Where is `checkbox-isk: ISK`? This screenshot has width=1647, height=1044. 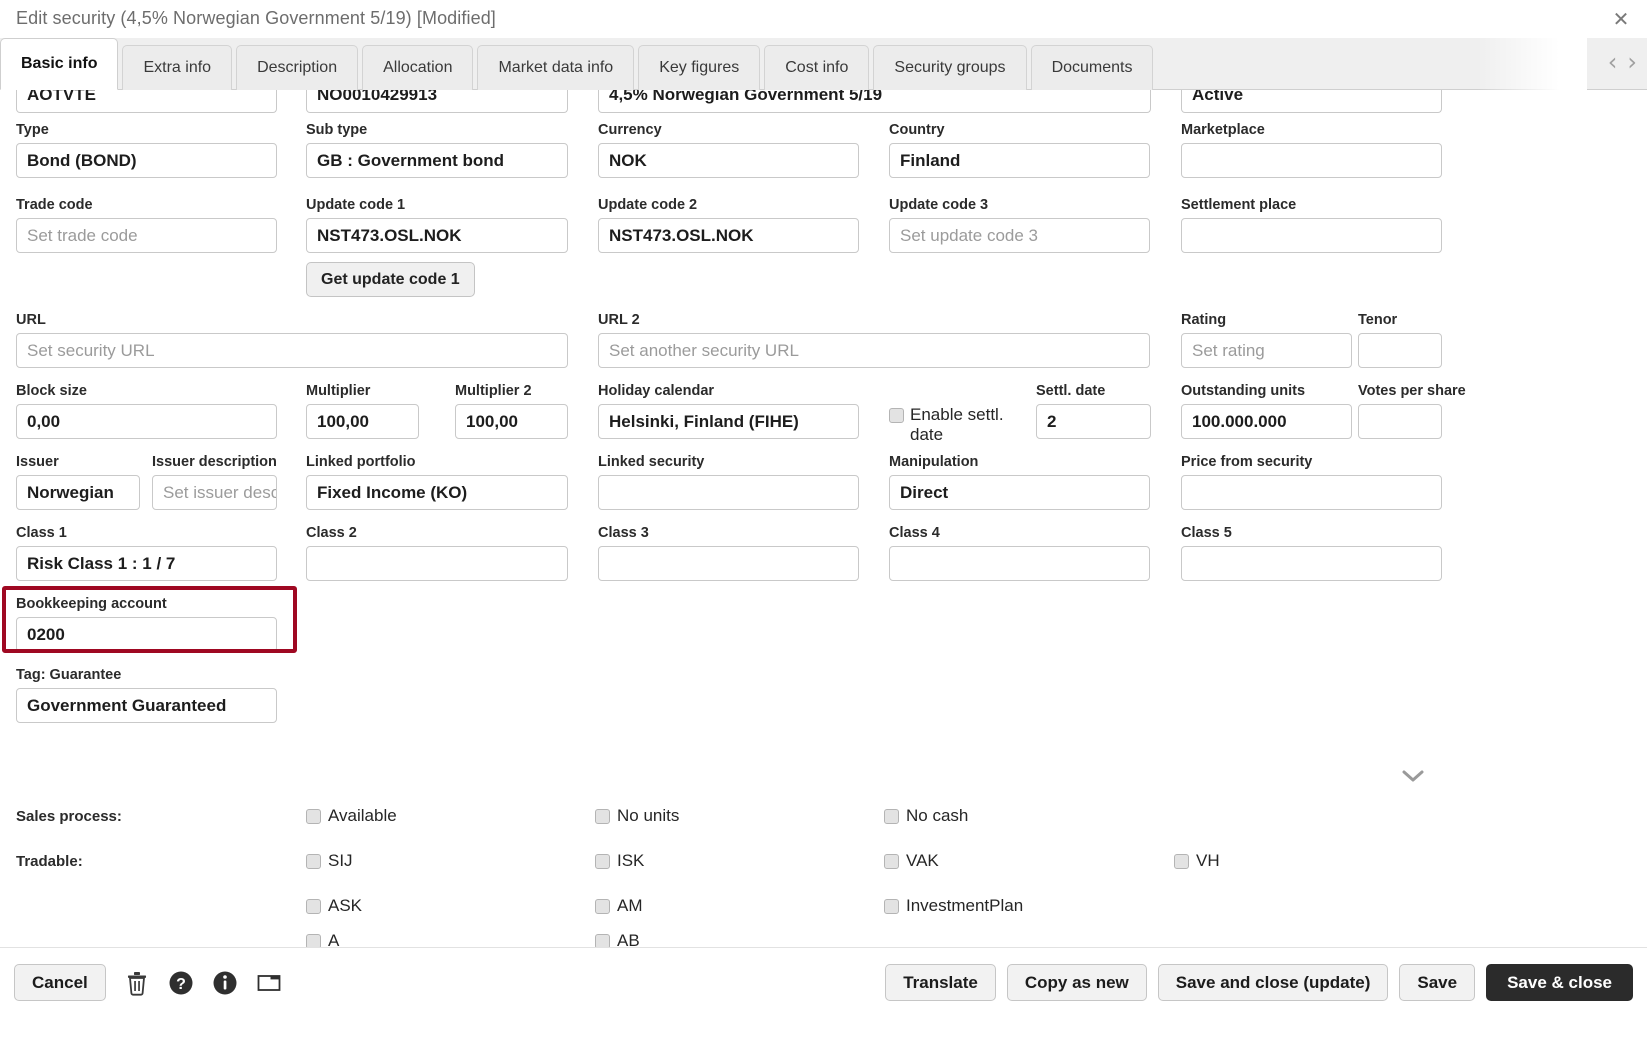 checkbox-isk: ISK is located at coordinates (619, 861).